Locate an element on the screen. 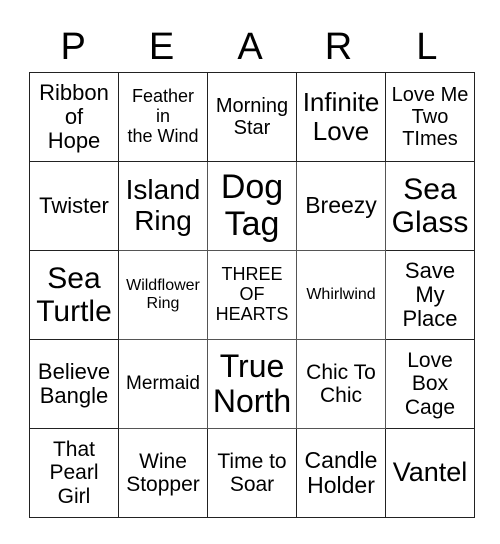 This screenshot has width=500, height=544. bingo-cell-text: That Pearl Girl is located at coordinates (74, 473).